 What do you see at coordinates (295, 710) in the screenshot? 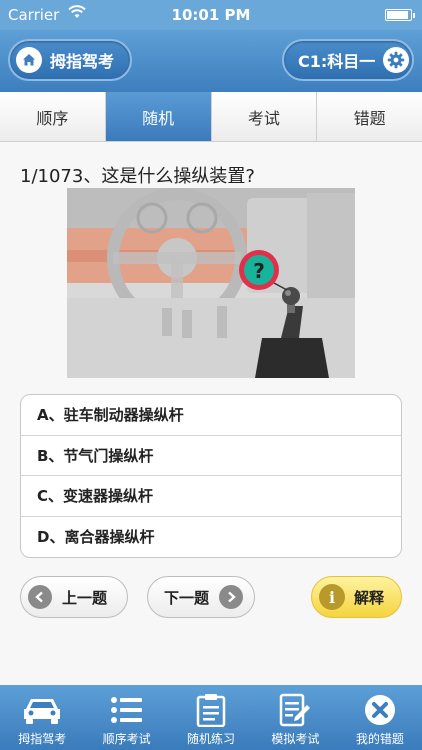
I see `edit-document-icon` at bounding box center [295, 710].